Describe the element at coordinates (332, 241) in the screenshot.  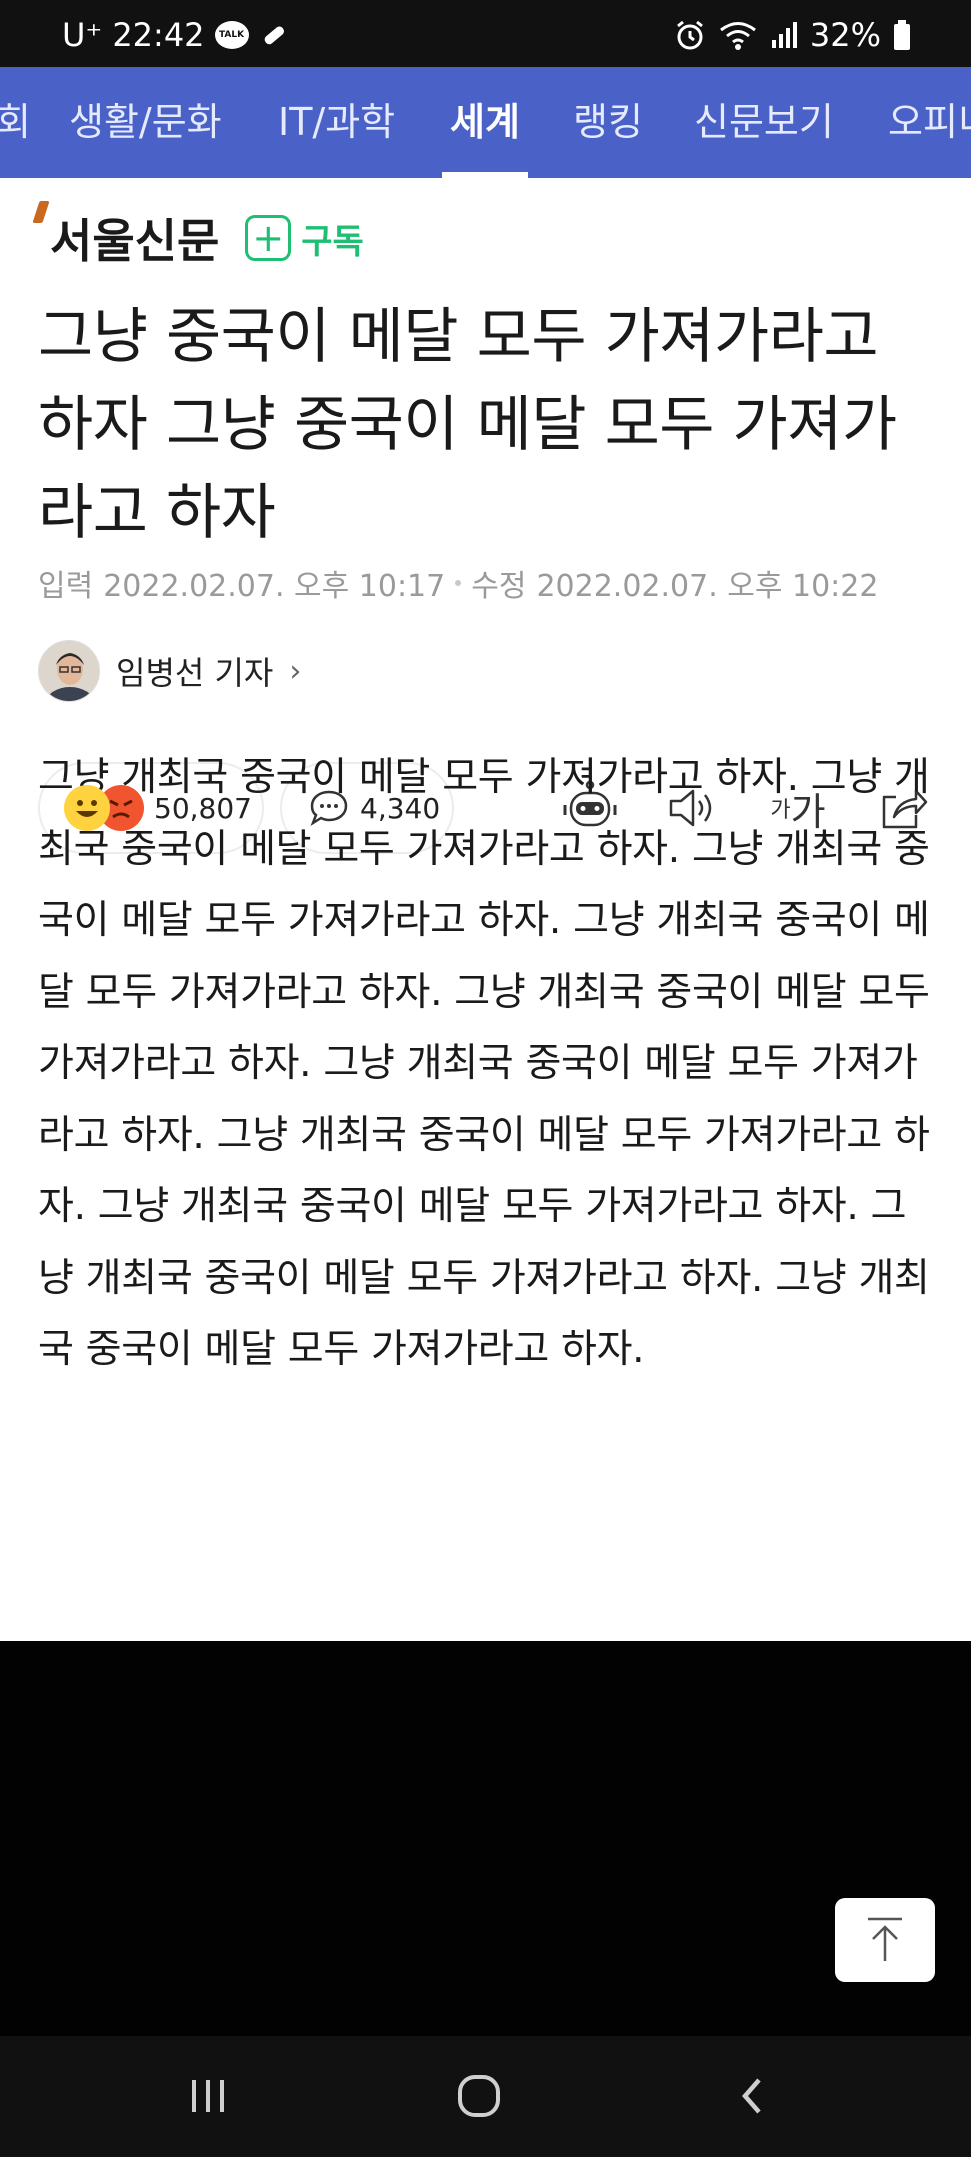
I see `subscribe-label: 구독` at that location.